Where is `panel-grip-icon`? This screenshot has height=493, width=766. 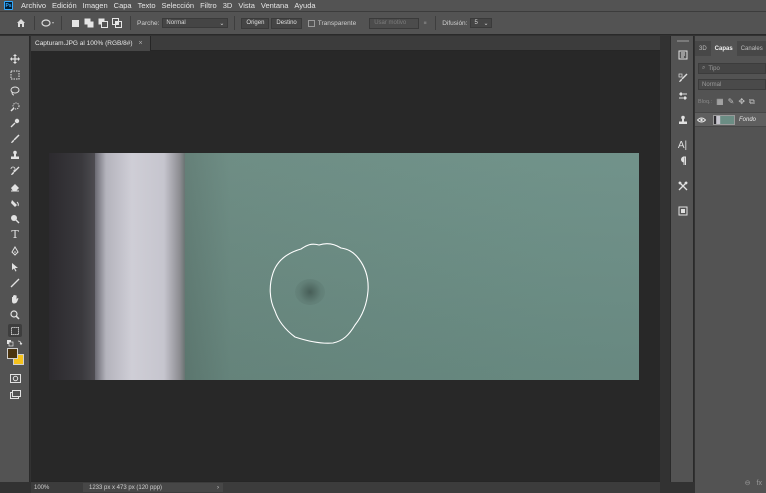
panel-grip-icon is located at coordinates (683, 41).